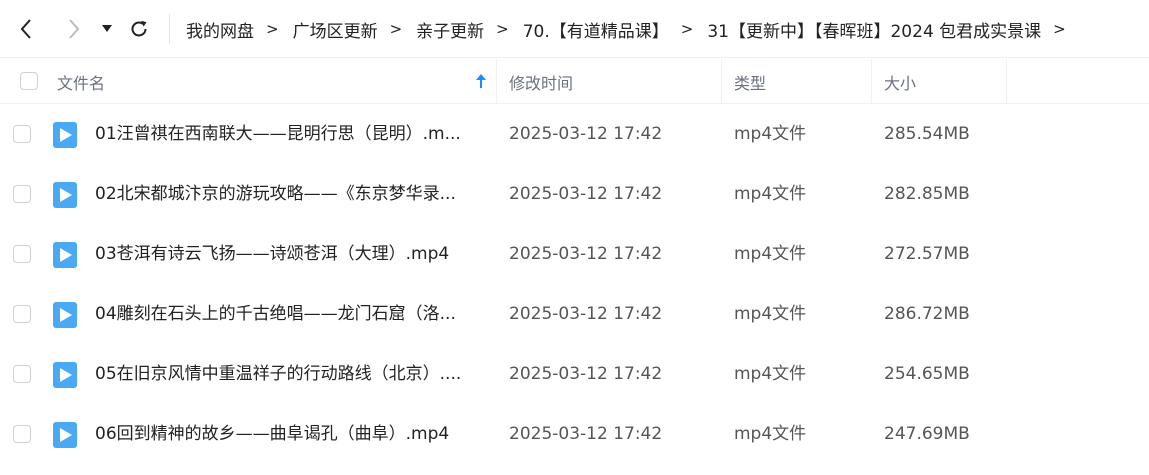 Image resolution: width=1149 pixels, height=475 pixels. I want to click on chevron-right-icon, so click(74, 29).